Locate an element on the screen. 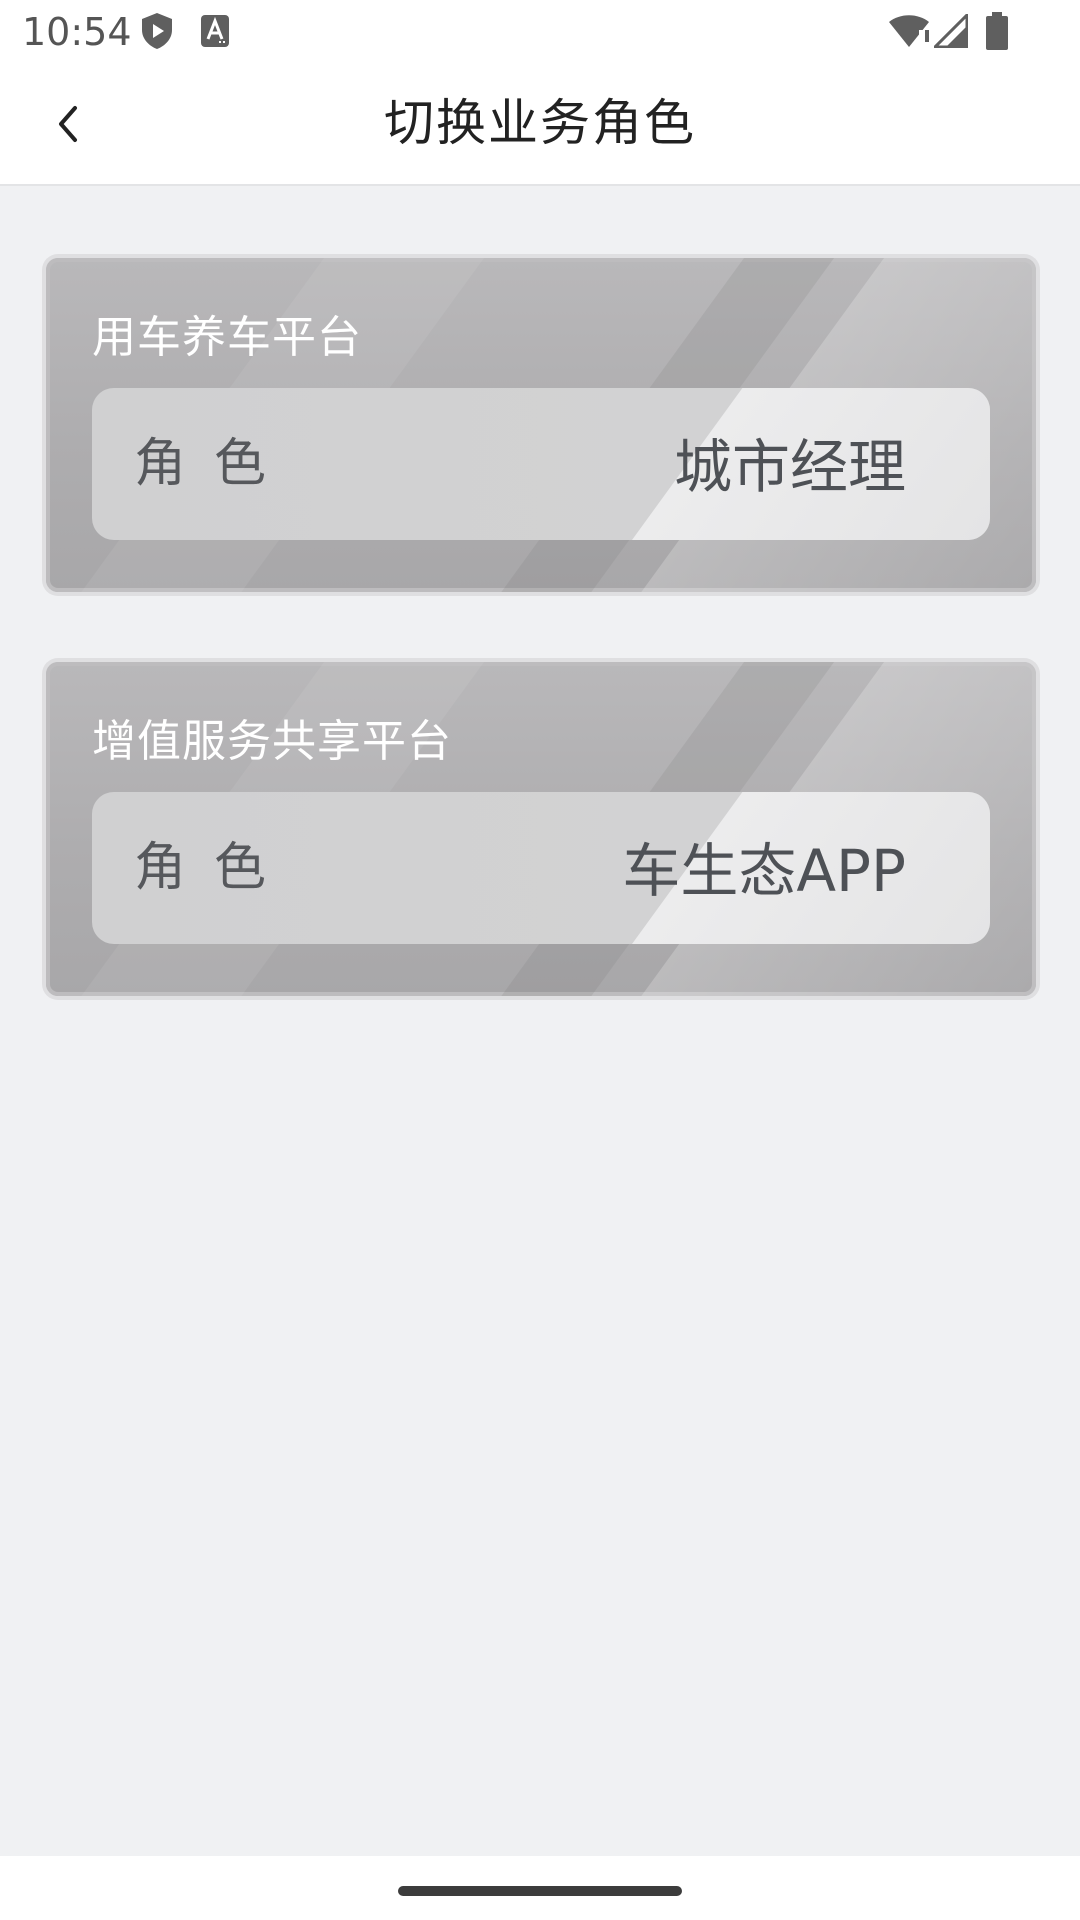 This screenshot has width=1080, height=1920. page-title: 切换业务角色 is located at coordinates (540, 123).